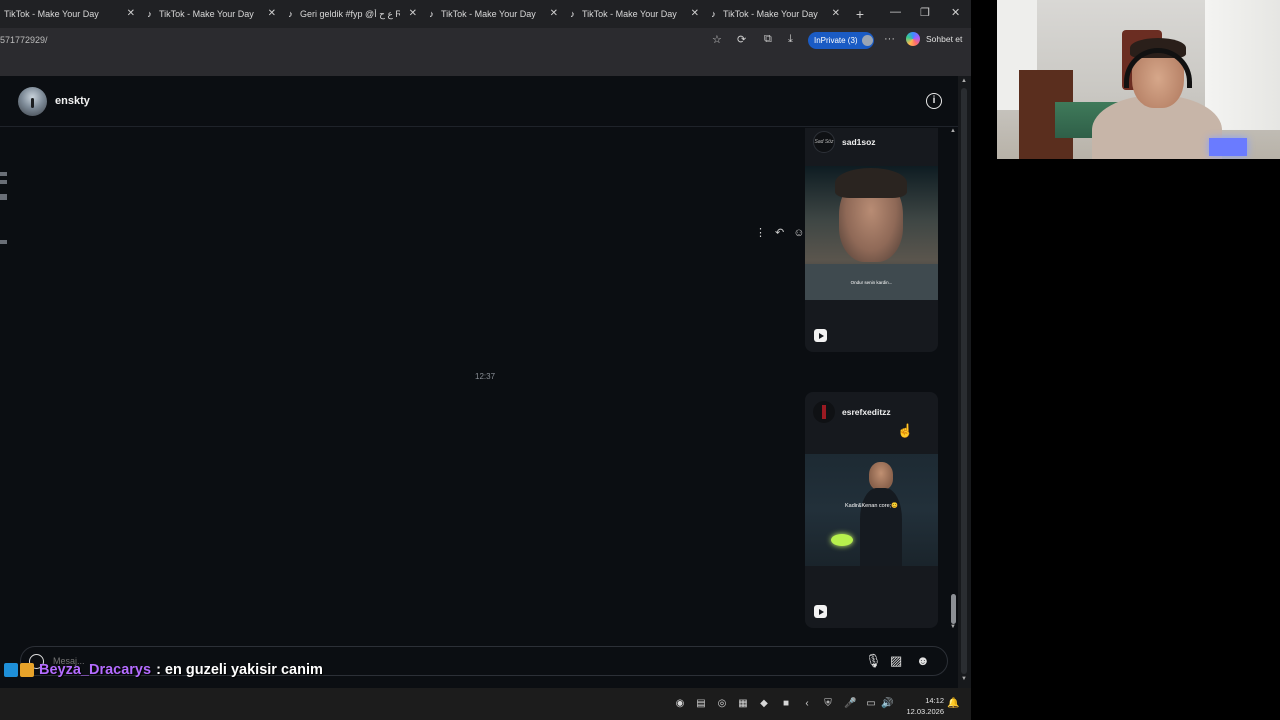 The height and width of the screenshot is (720, 1280). Describe the element at coordinates (955, 12) in the screenshot. I see `close-window-icon: ✕` at that location.